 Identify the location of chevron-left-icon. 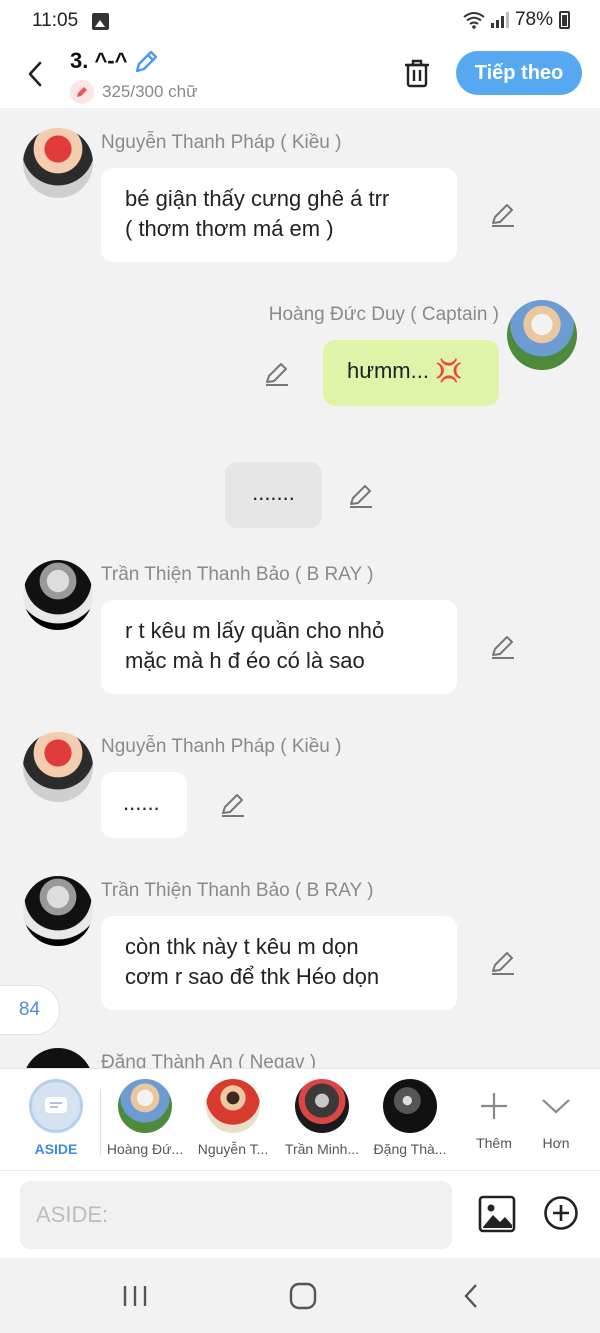
(35, 74).